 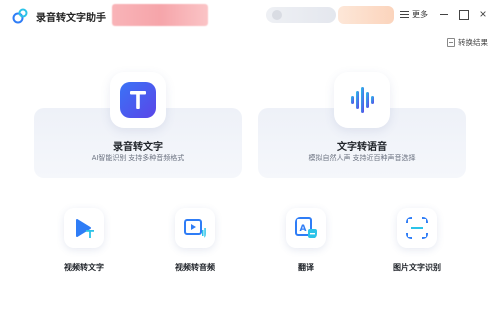 I want to click on title-bar: 录音转文字助手 更多 ×, so click(x=250, y=15).